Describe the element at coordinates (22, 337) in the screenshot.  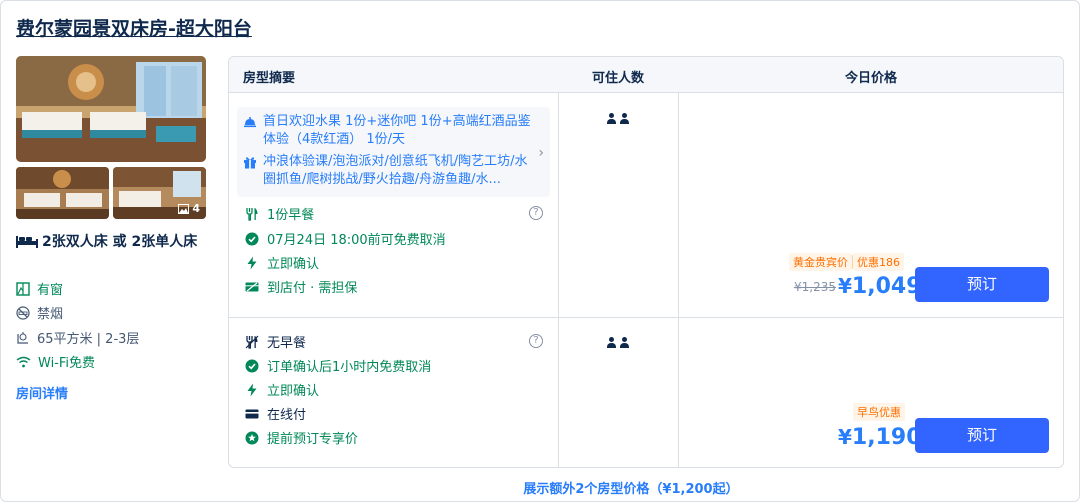
I see `area-icon` at that location.